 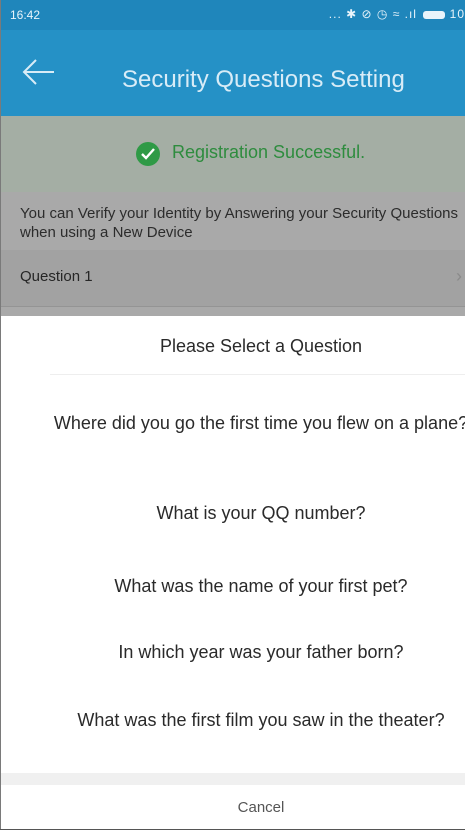 What do you see at coordinates (372, 14) in the screenshot?
I see `status-icons-text: ... ✱ ⊘ ◷ ≈ .ıl` at bounding box center [372, 14].